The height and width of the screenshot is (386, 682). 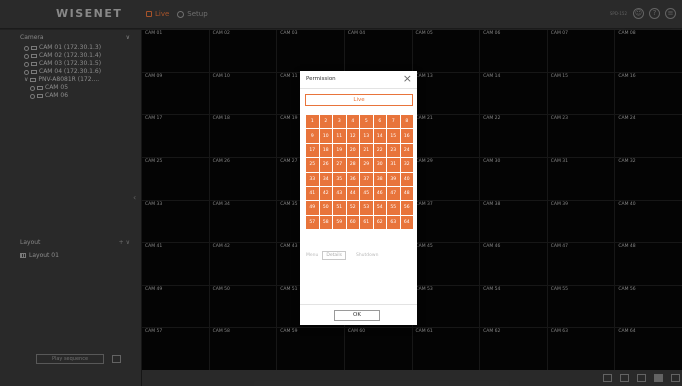 What do you see at coordinates (446, 349) in the screenshot?
I see `camera-tile: CAM 61` at bounding box center [446, 349].